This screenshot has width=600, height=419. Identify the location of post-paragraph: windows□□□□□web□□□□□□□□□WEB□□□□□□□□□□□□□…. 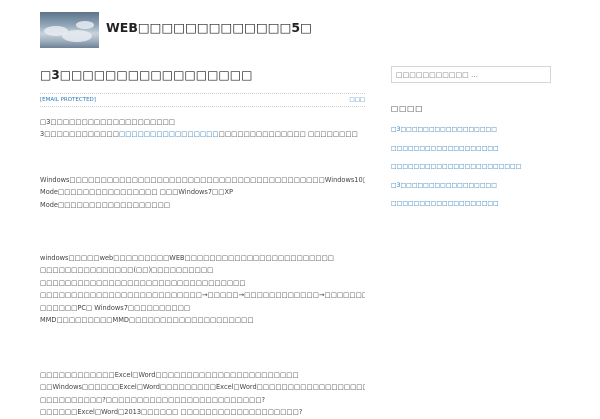
(202, 289).